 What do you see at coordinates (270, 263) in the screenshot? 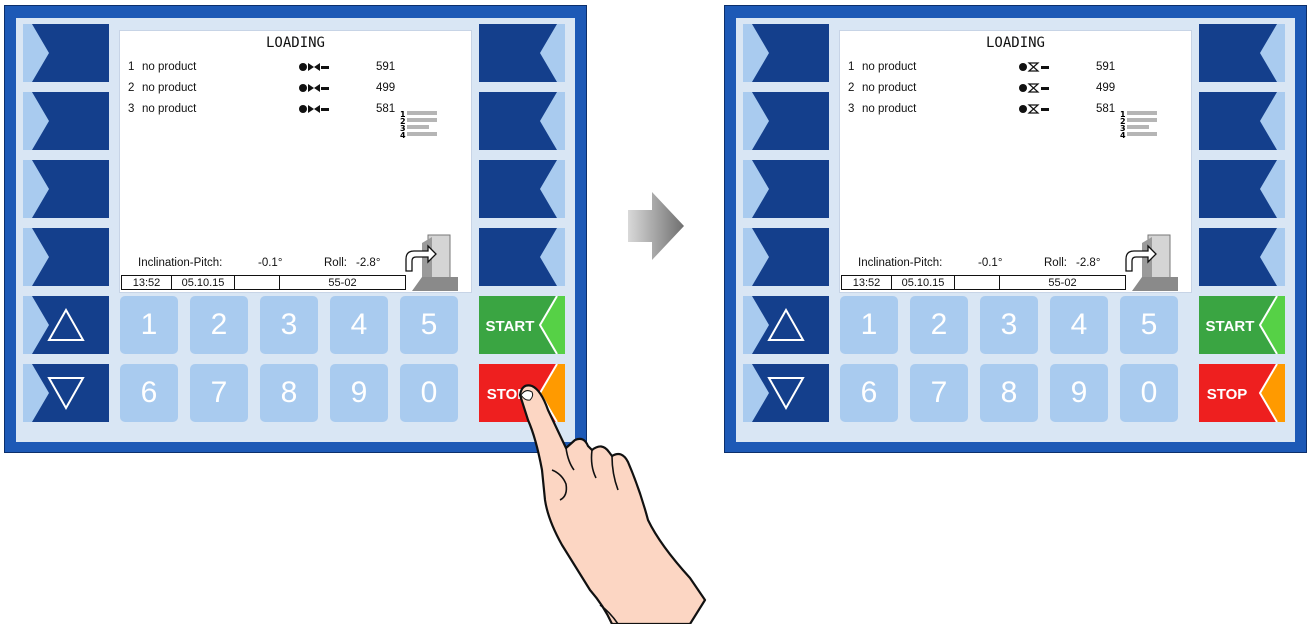
I see `inclination-value: -0.1°` at bounding box center [270, 263].